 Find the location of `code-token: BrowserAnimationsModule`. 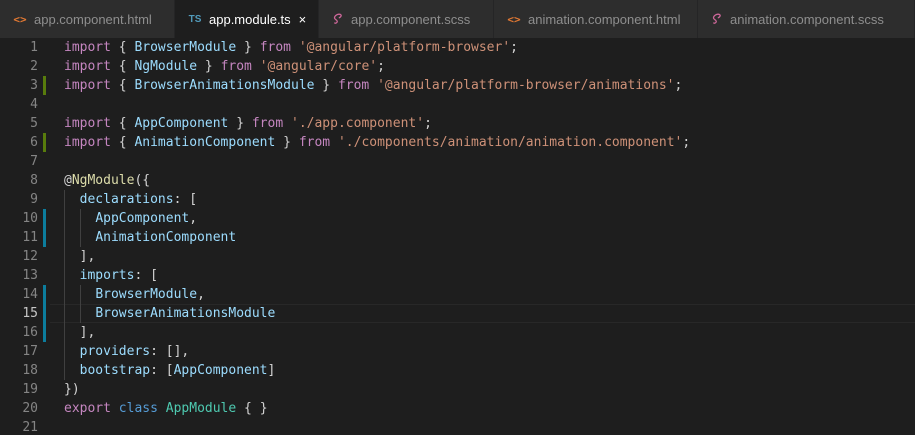

code-token: BrowserAnimationsModule is located at coordinates (185, 313).